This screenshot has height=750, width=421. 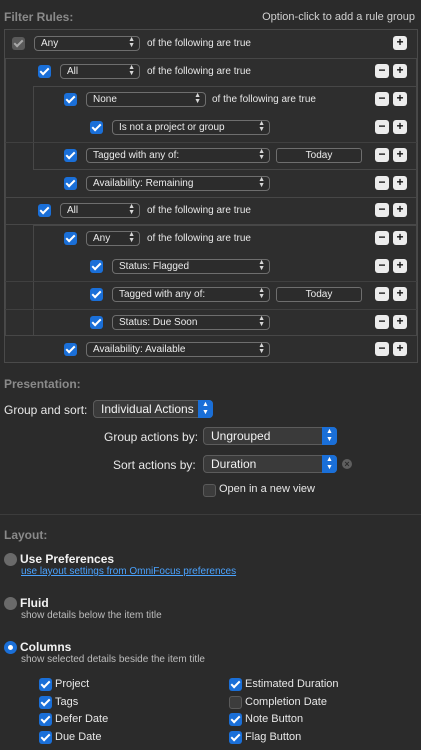 I want to click on column-tags-label: Tags, so click(x=67, y=702).